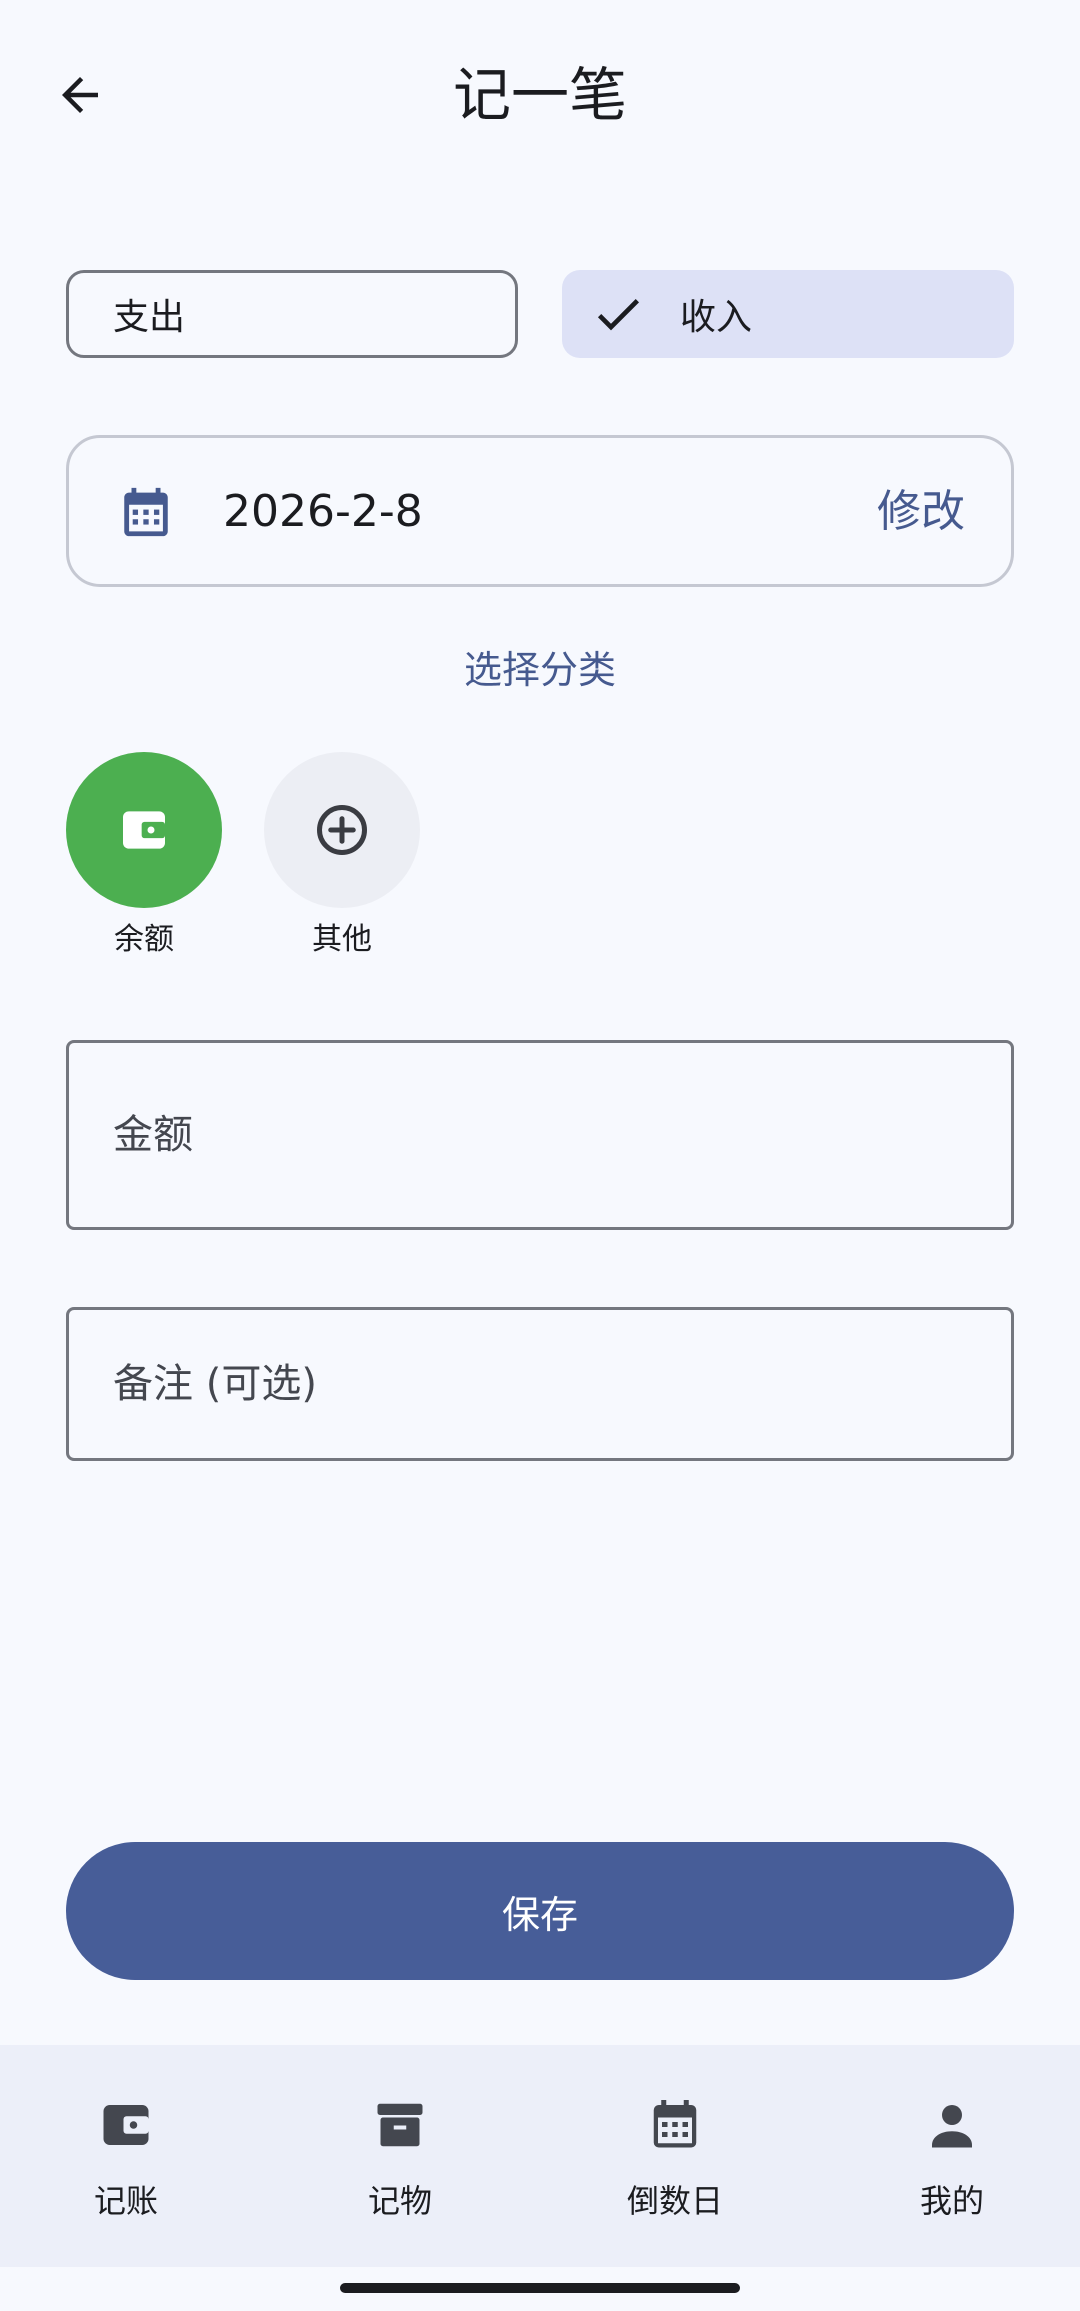 The image size is (1080, 2311). Describe the element at coordinates (125, 2201) in the screenshot. I see `nav-label: 记账` at that location.